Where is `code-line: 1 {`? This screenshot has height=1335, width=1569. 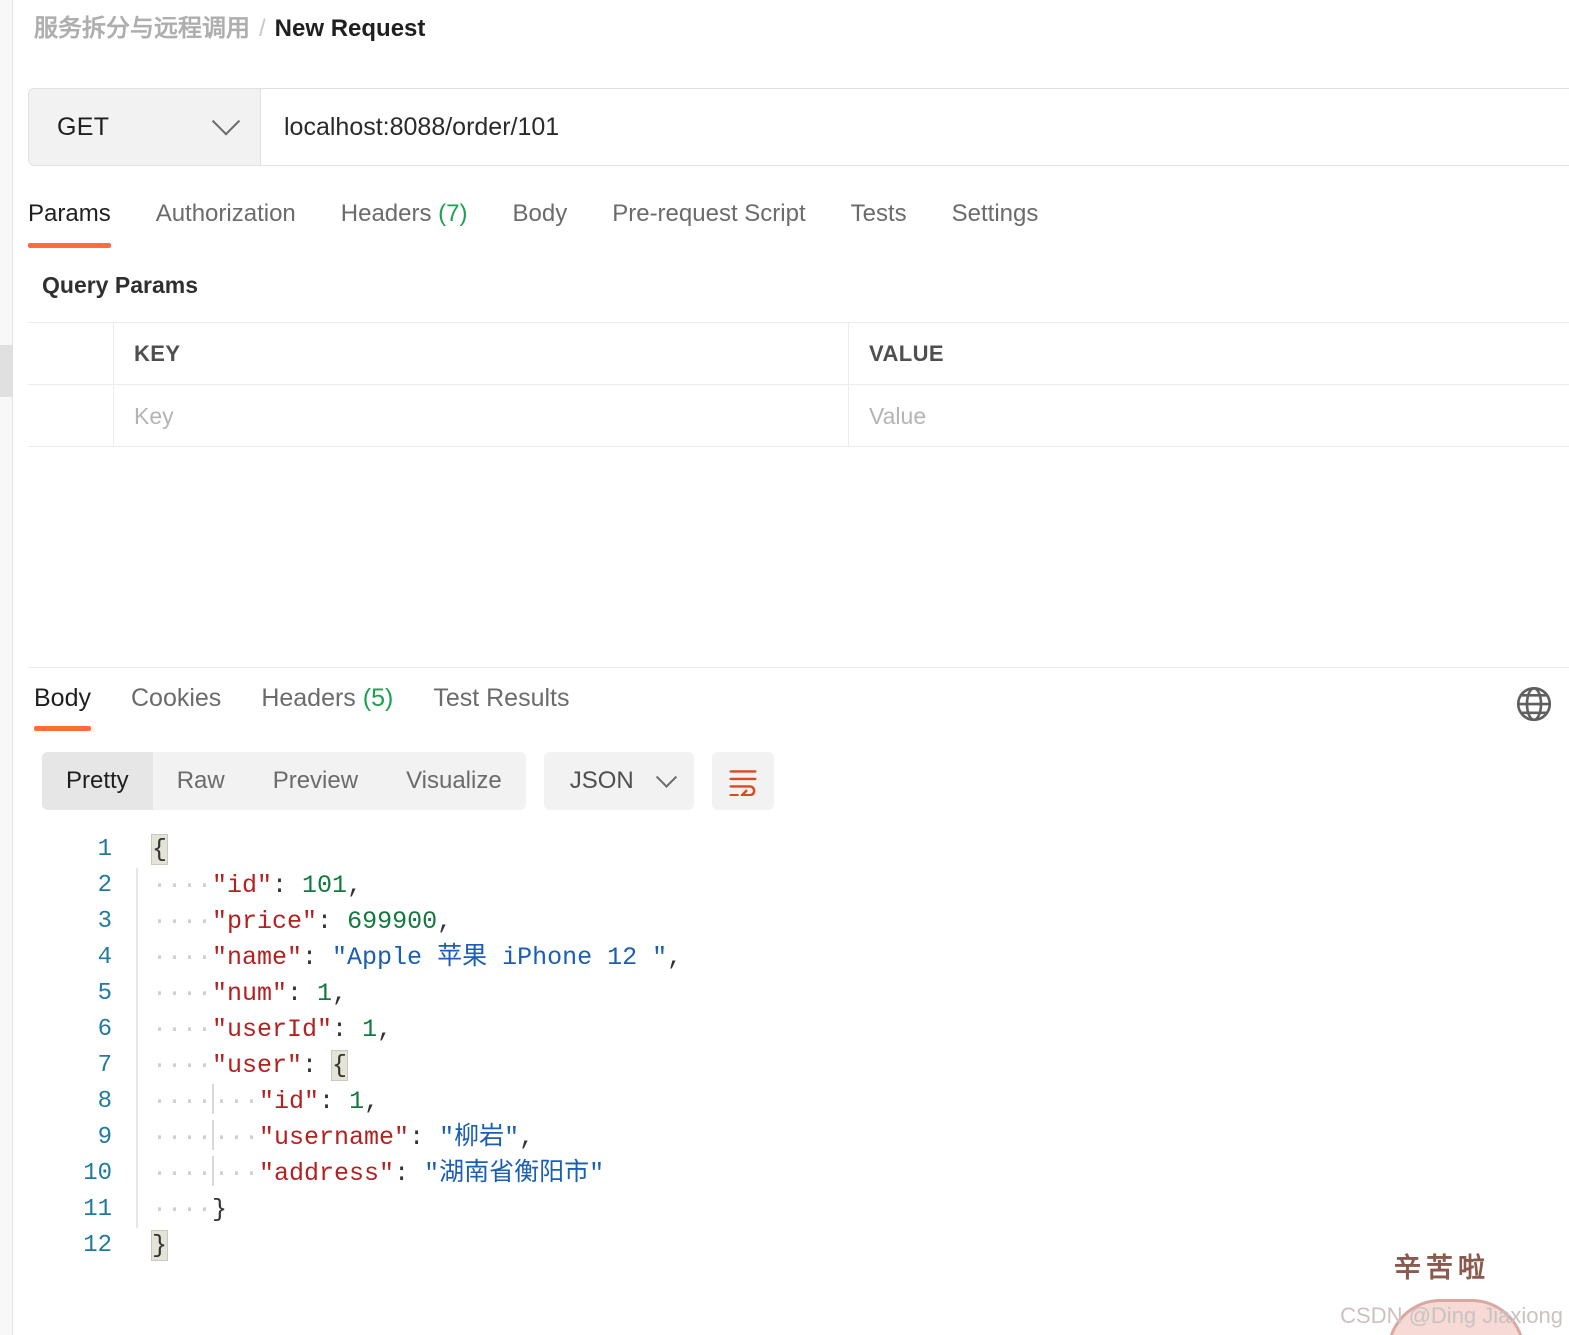
code-line: 1 { is located at coordinates (798, 850).